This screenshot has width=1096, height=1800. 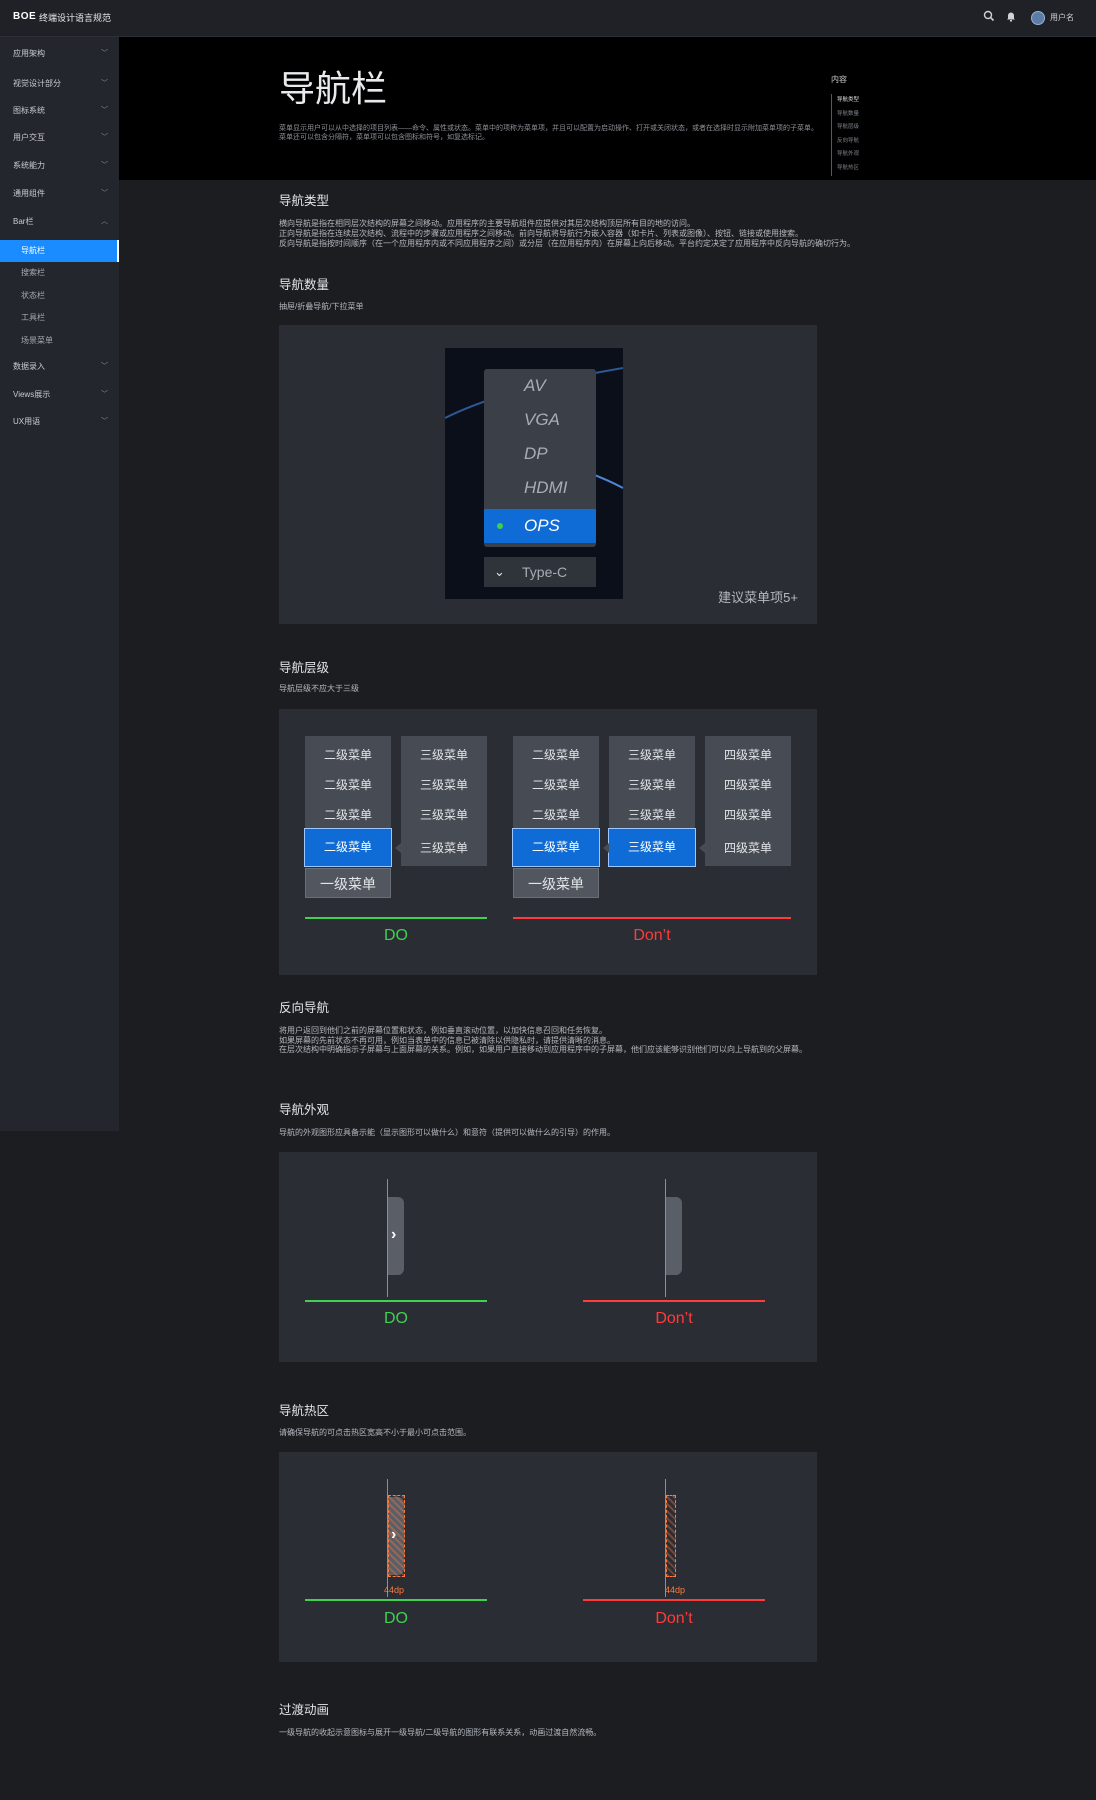 What do you see at coordinates (607, 108) in the screenshot?
I see `hero-banner` at bounding box center [607, 108].